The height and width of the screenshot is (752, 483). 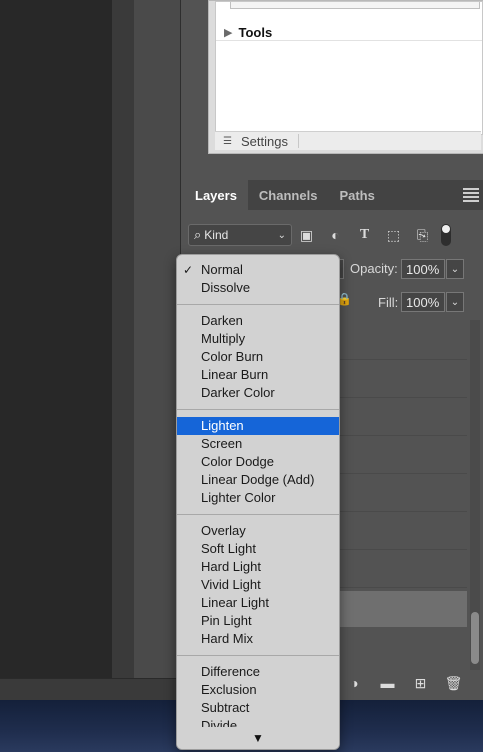 What do you see at coordinates (349, 68) in the screenshot?
I see `properties-content: ▶ Tools` at bounding box center [349, 68].